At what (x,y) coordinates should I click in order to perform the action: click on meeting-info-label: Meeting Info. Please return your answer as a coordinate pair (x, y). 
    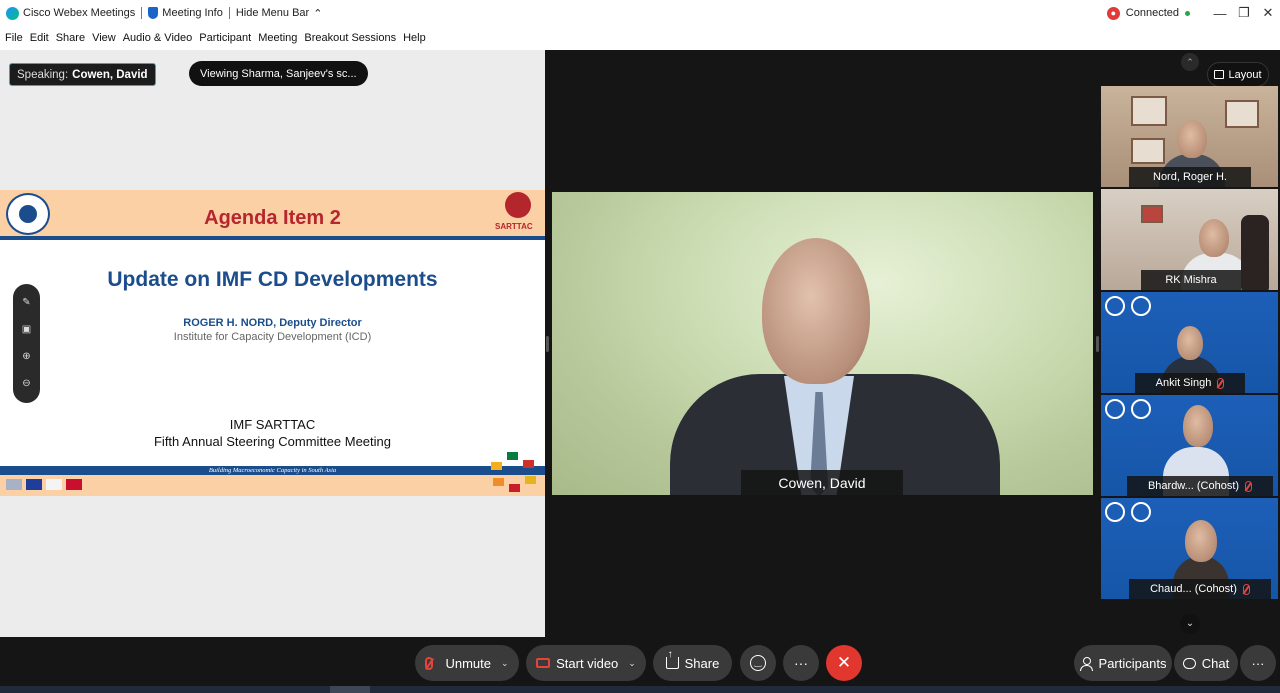
    Looking at the image, I should click on (192, 13).